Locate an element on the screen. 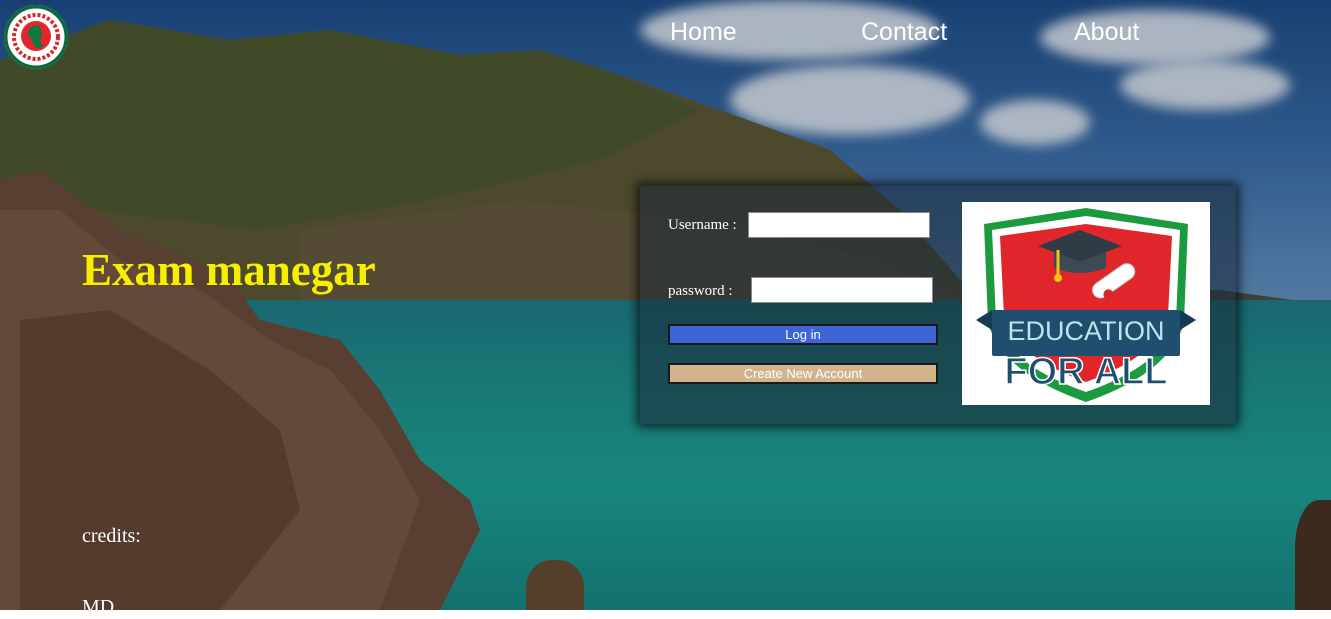 This screenshot has width=1331, height=619. credits-label: credits: is located at coordinates (111, 536).